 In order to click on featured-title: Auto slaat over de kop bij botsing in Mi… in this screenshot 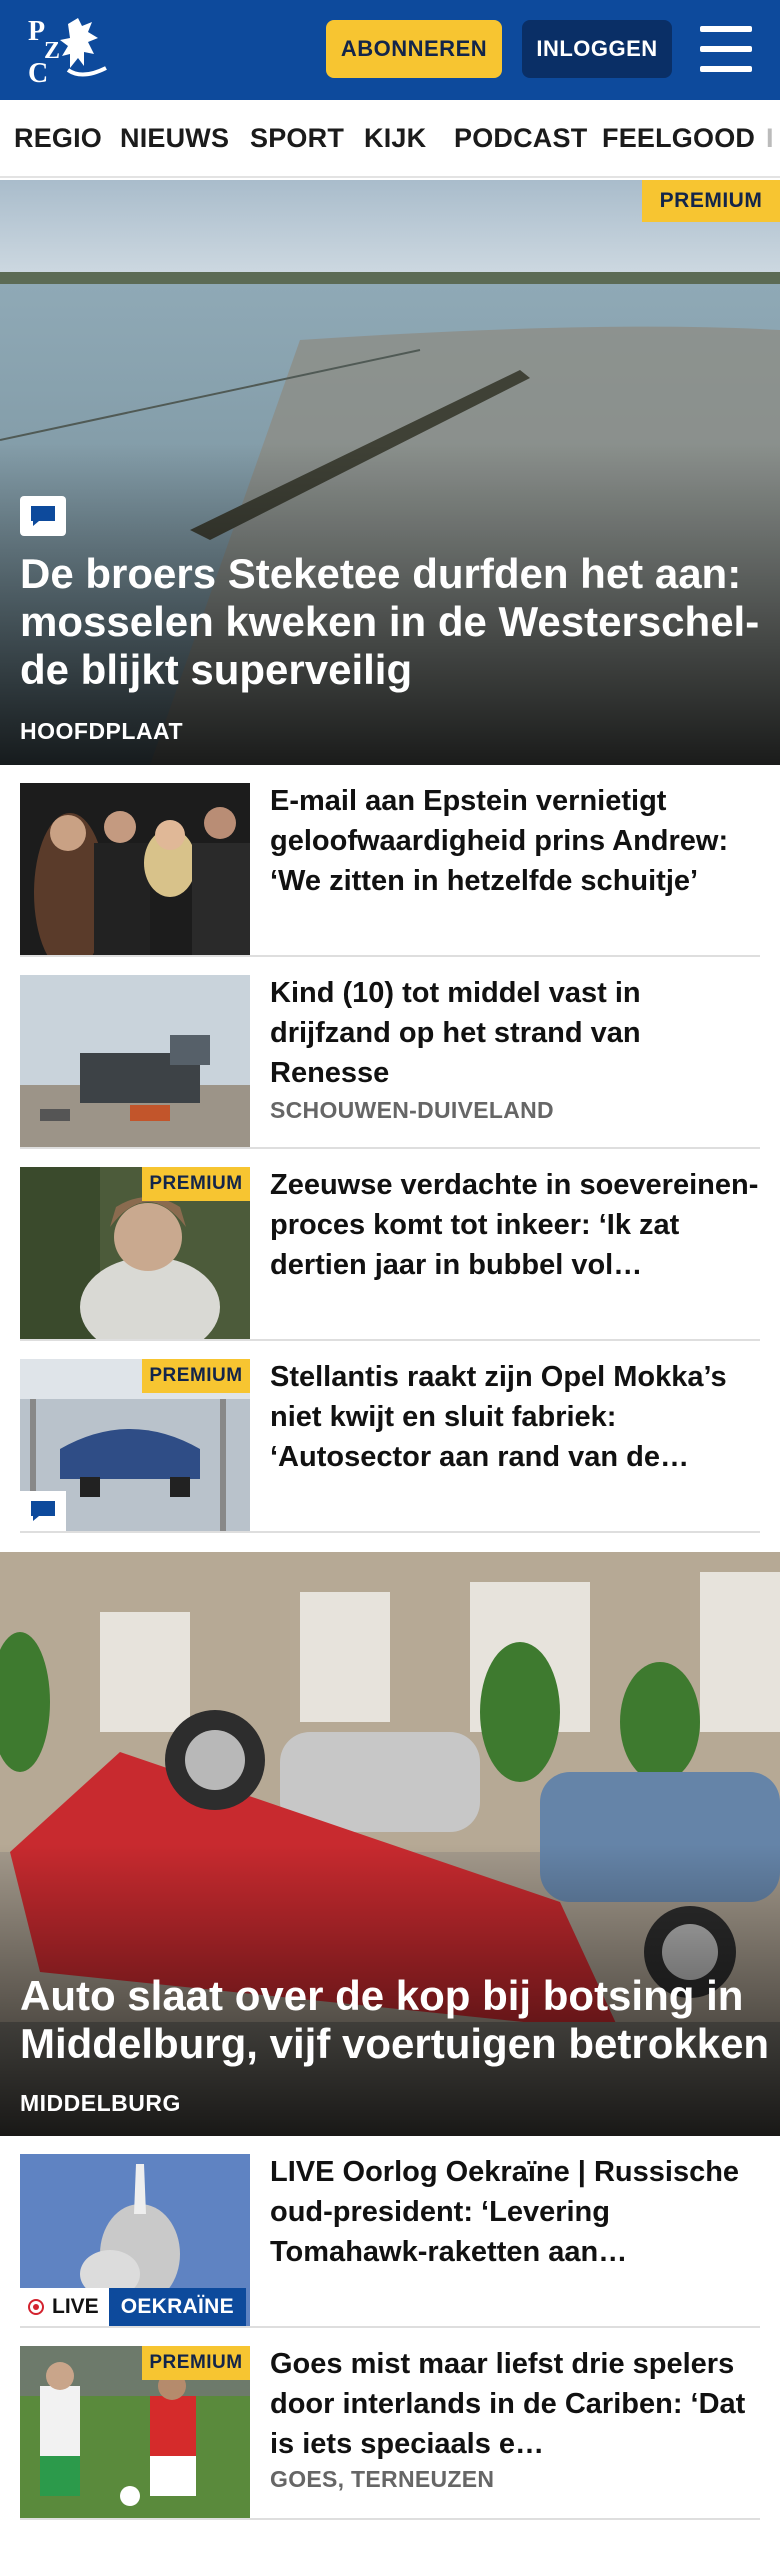, I will do `click(400, 2020)`.